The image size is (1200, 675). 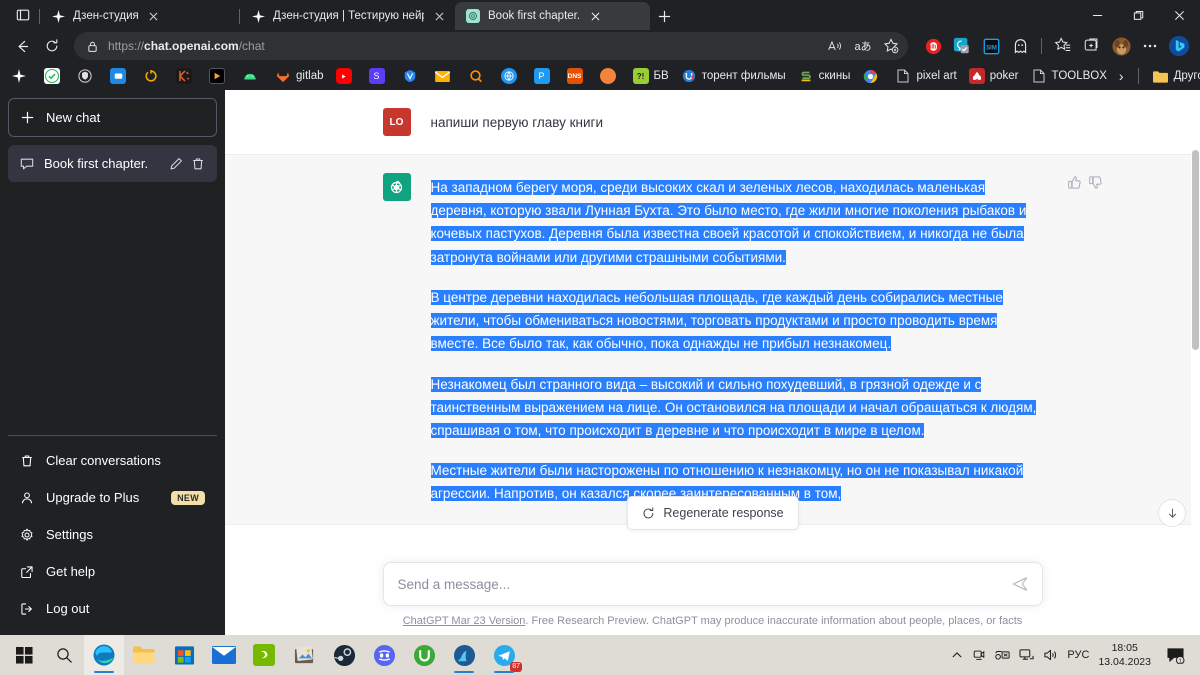 I want to click on bookmark-item: P, so click(x=544, y=76).